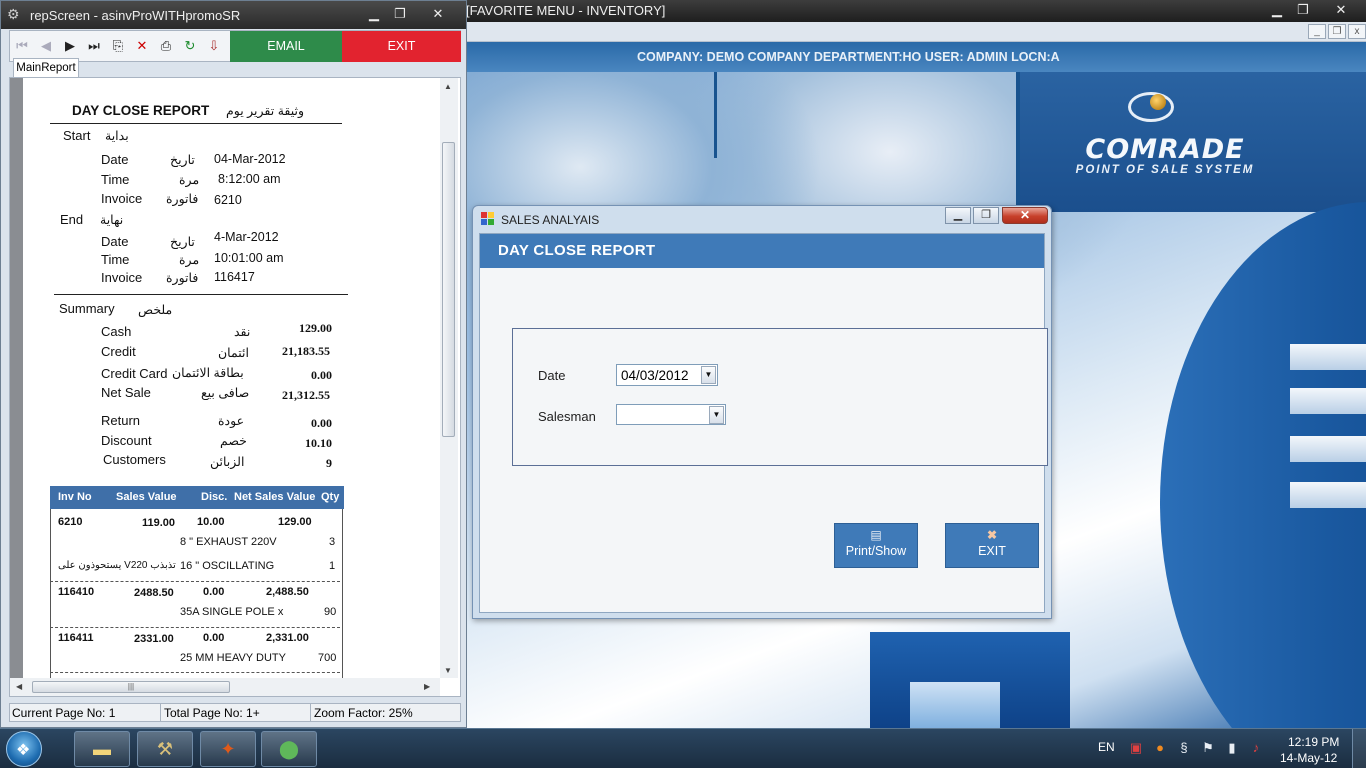 The height and width of the screenshot is (768, 1366). What do you see at coordinates (762, 219) in the screenshot?
I see `dialog-titlebar: SALES ANALYAIS ▁ ❐ ✕` at bounding box center [762, 219].